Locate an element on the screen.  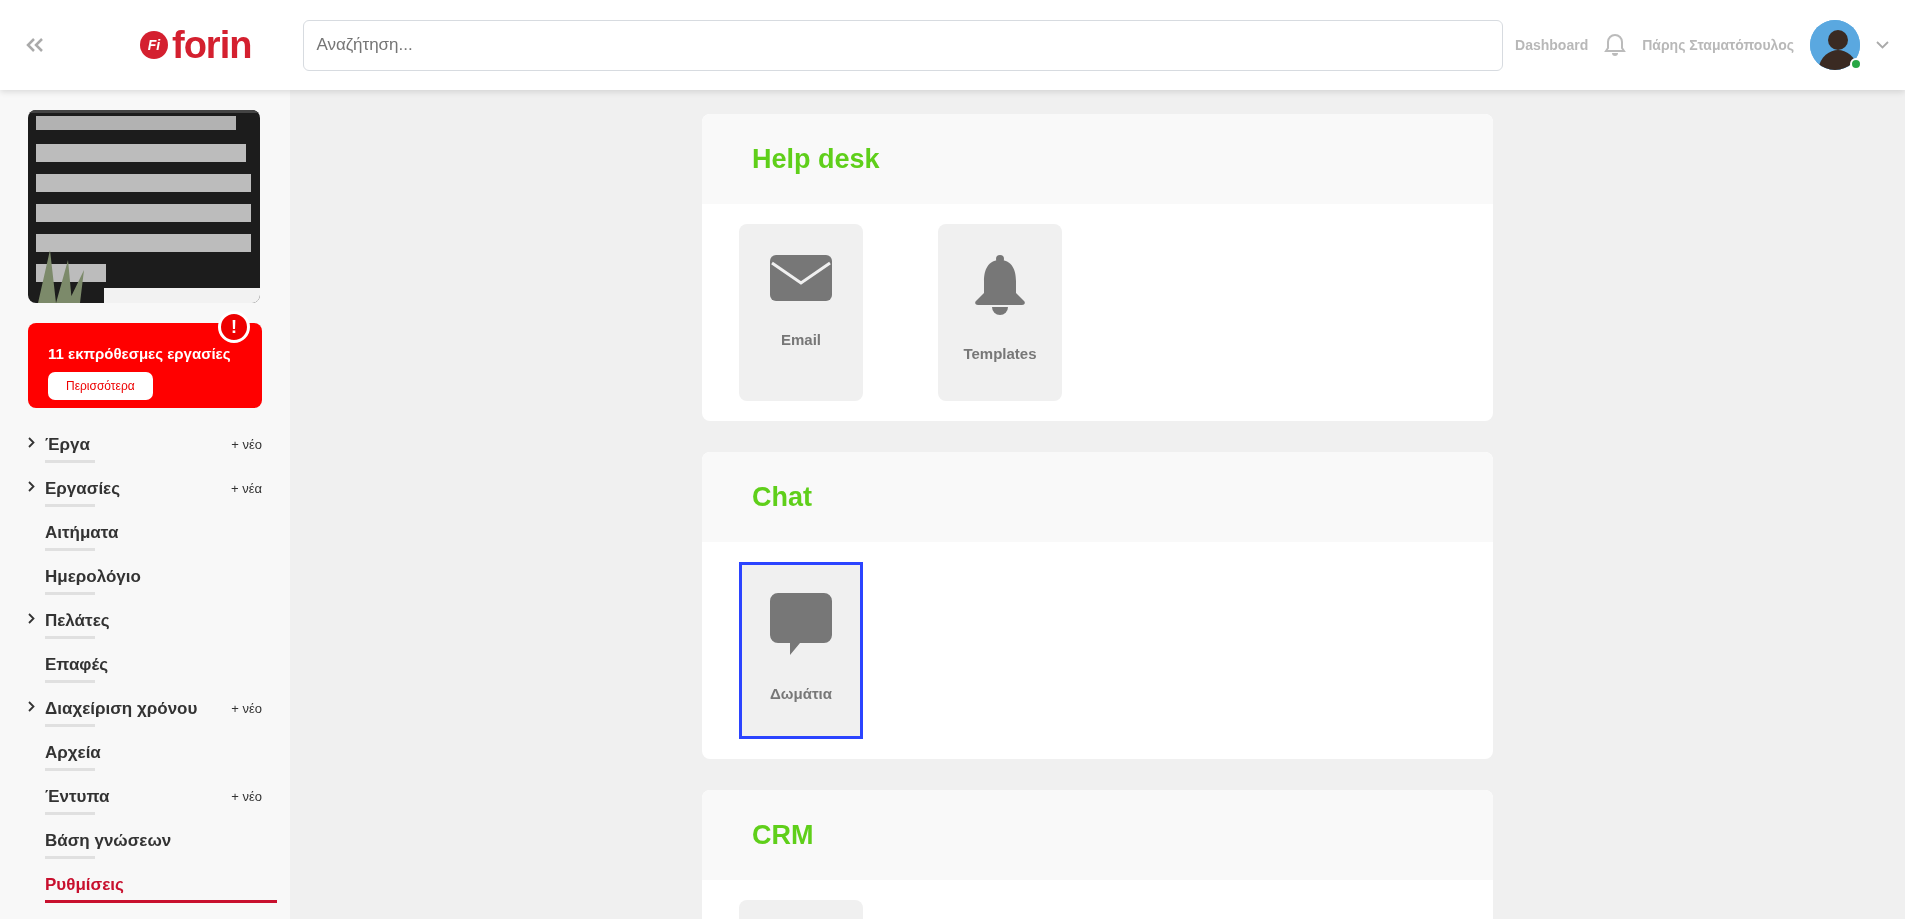
app-tile: Templates is located at coordinates (1000, 312).